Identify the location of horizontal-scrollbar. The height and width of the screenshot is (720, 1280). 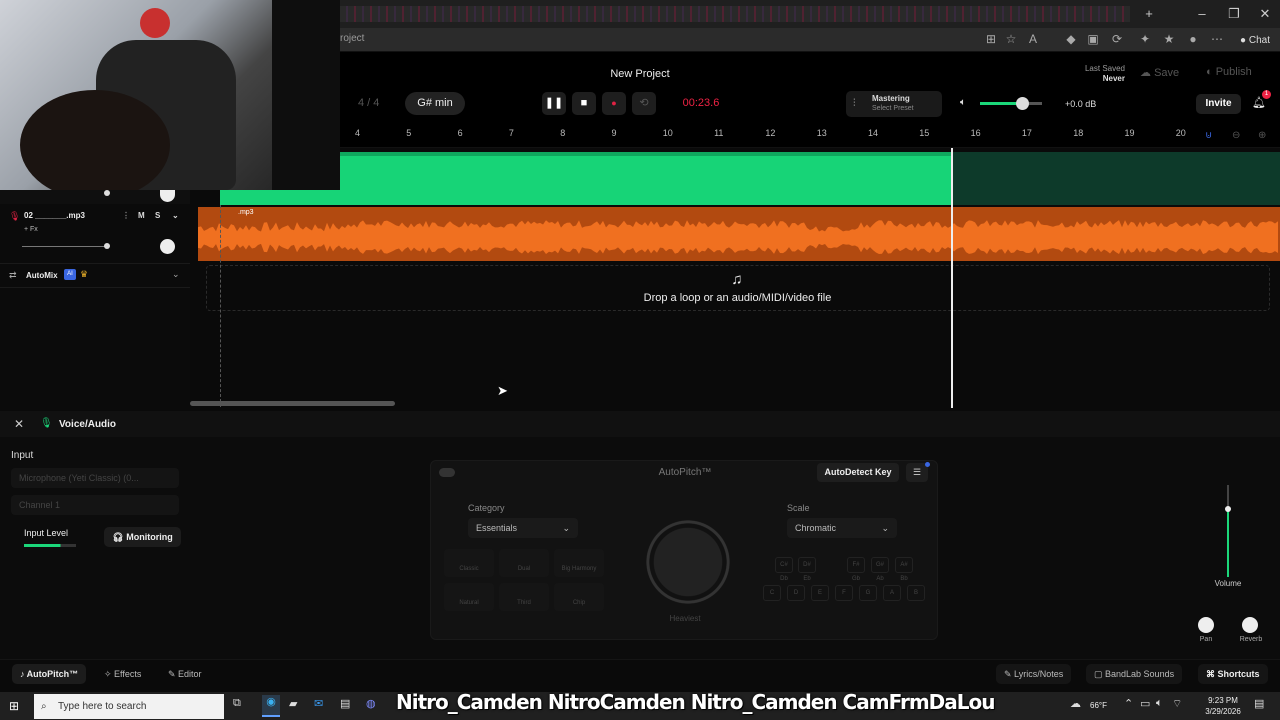
(292, 403).